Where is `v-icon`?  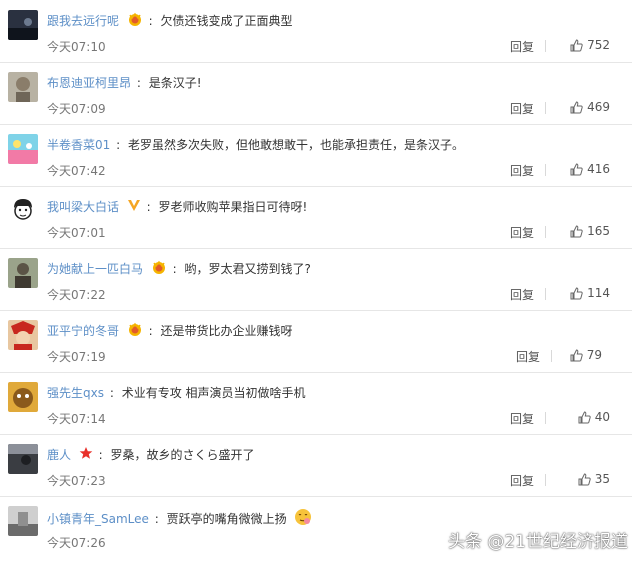
v-icon is located at coordinates (134, 207).